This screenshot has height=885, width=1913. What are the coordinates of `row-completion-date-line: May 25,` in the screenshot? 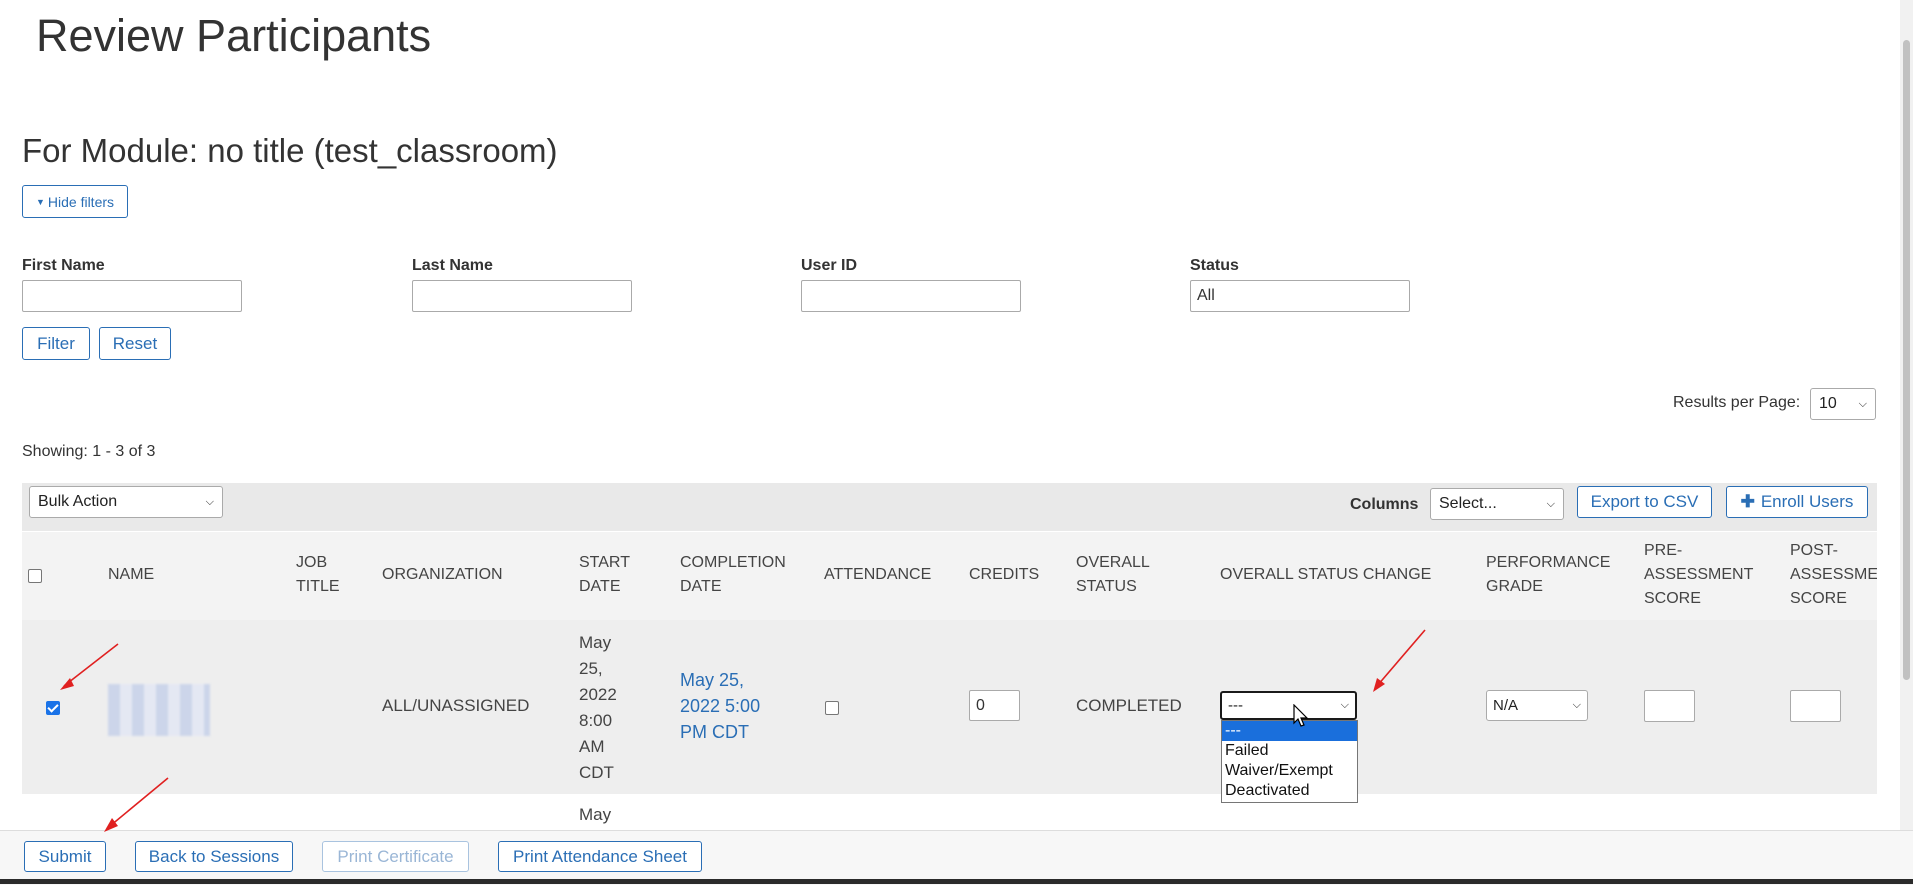 It's located at (712, 680).